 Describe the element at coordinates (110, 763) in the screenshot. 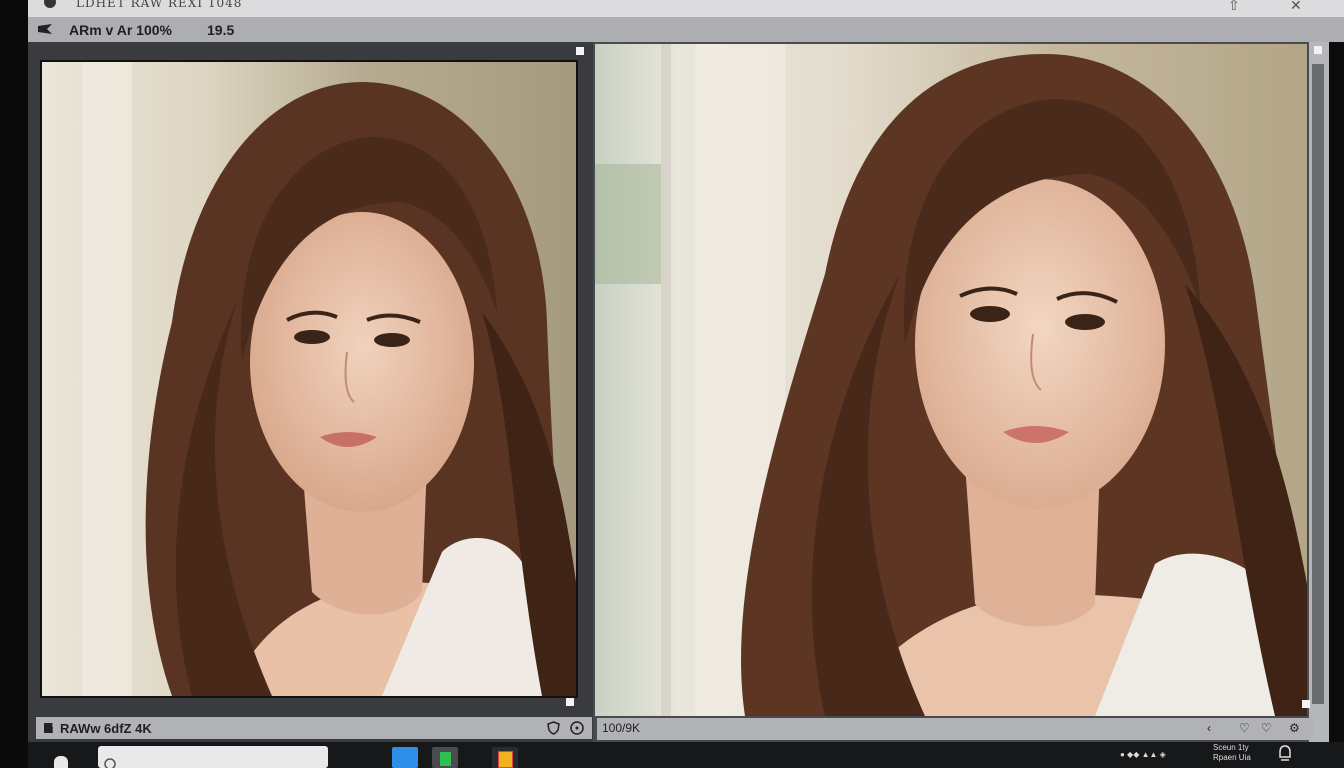

I see `search-icon` at that location.